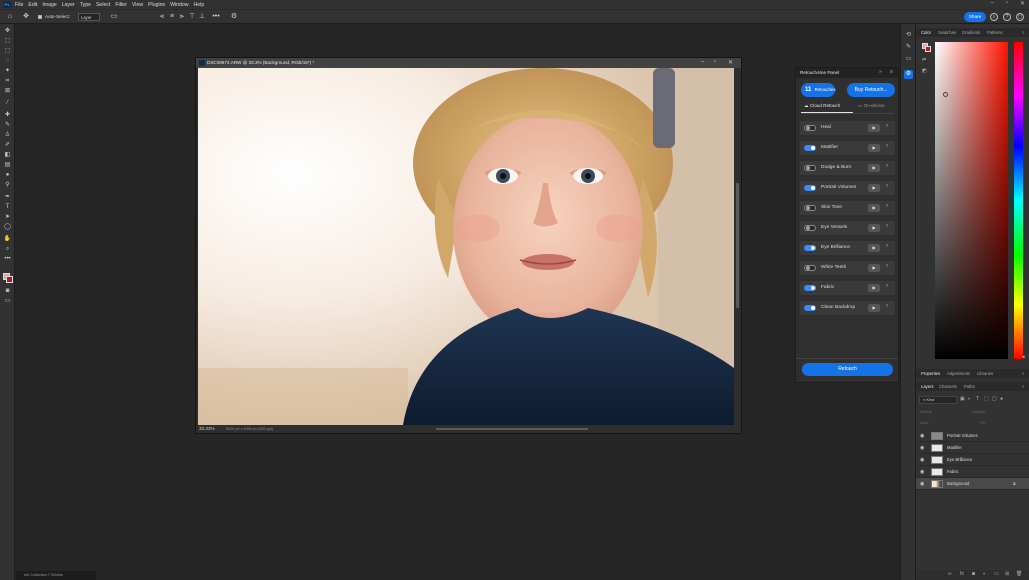 Image resolution: width=1029 pixels, height=580 pixels. What do you see at coordinates (926, 32) in the screenshot?
I see `tab-color: Color` at bounding box center [926, 32].